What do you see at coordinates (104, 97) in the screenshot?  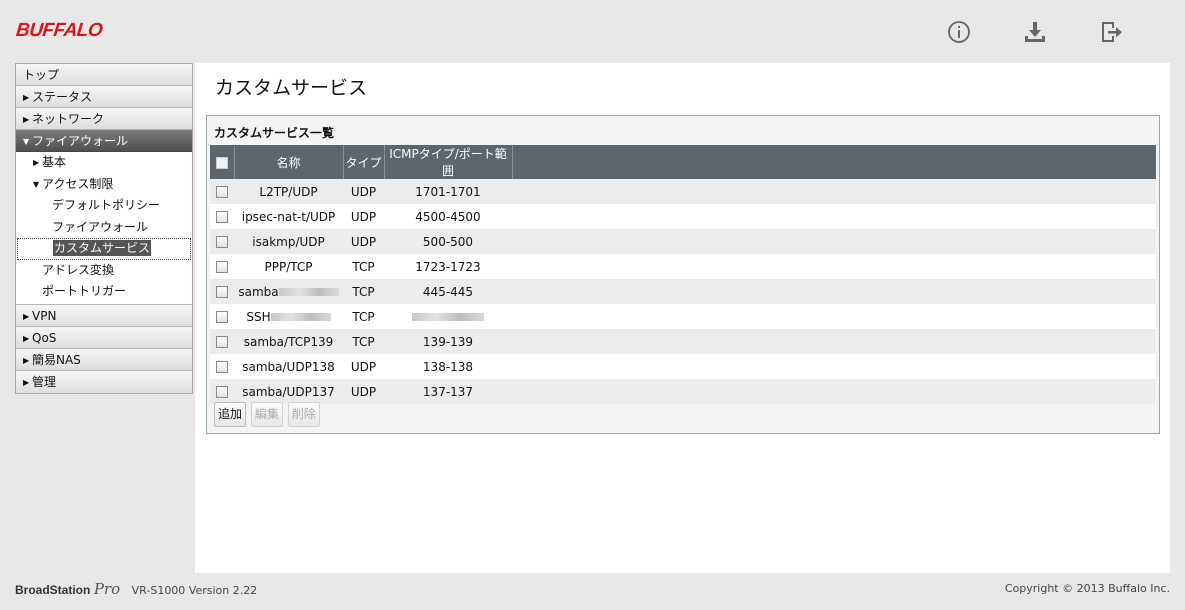 I see `sidebar-item-status: ▶ ステータス` at bounding box center [104, 97].